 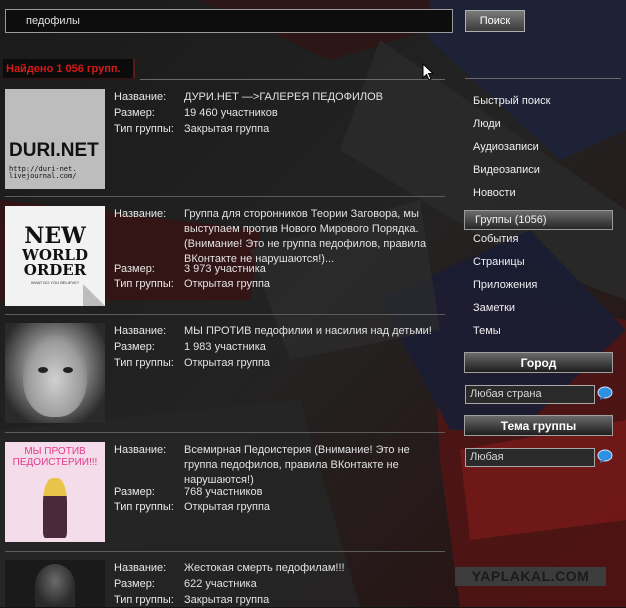 I want to click on child-photo, so click(x=55, y=376).